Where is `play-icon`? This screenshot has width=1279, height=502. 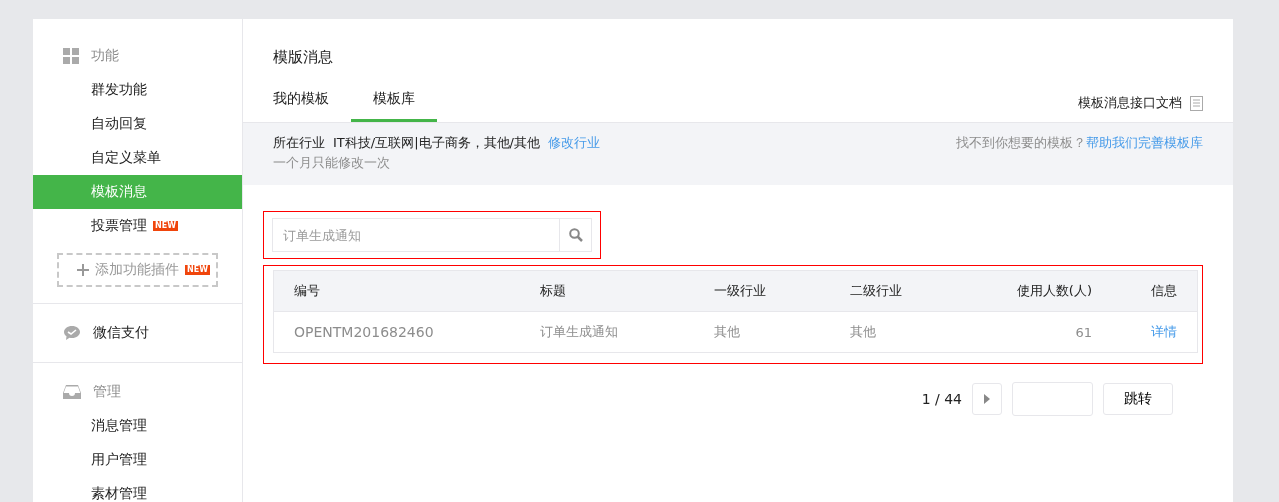
play-icon is located at coordinates (987, 399).